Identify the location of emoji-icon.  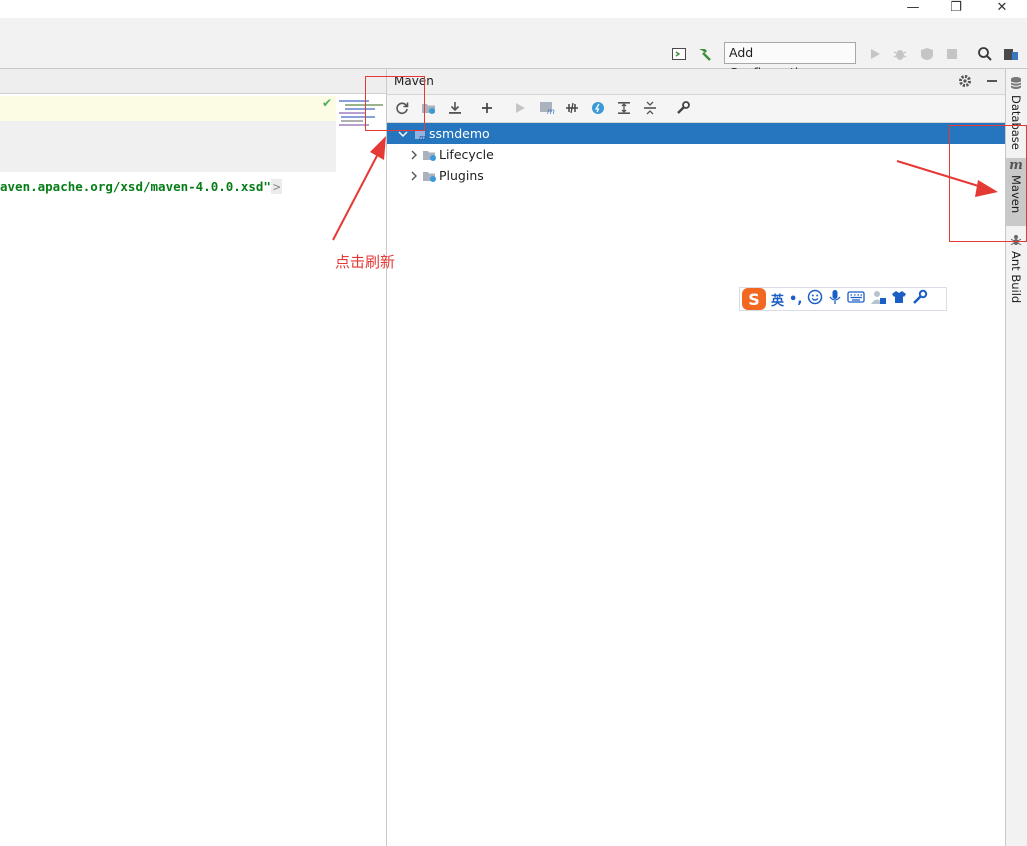
(815, 299).